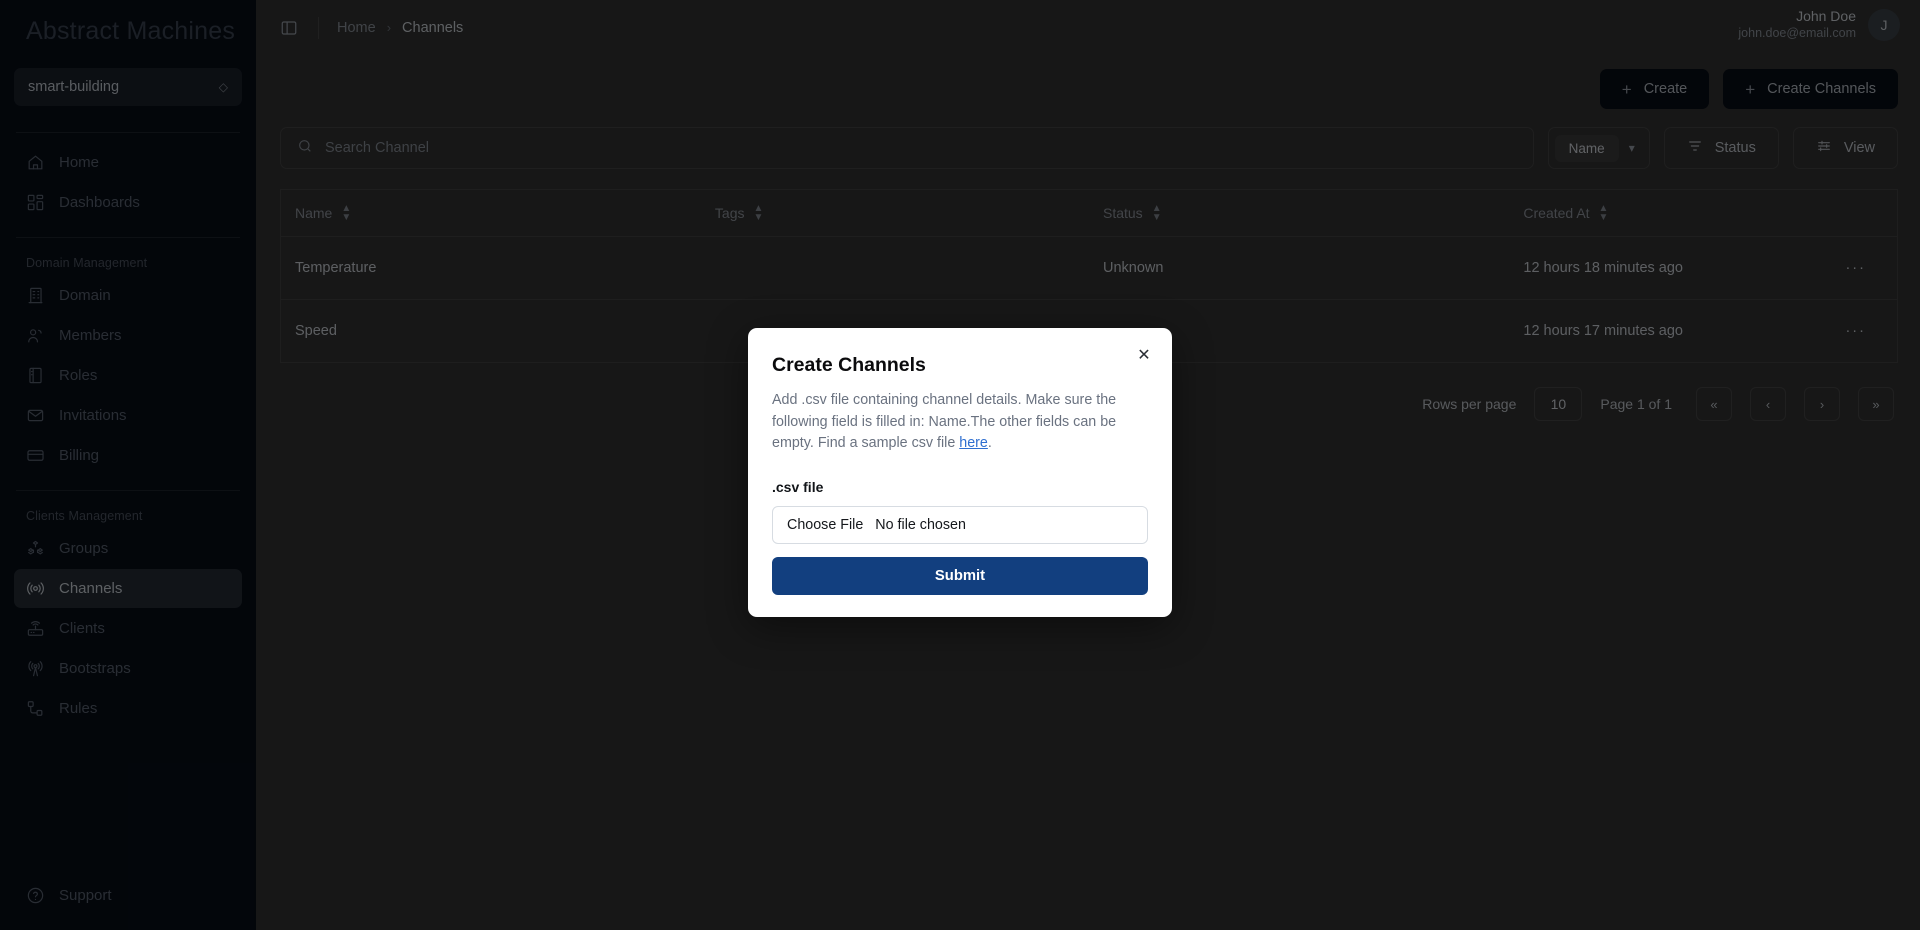  I want to click on modal-title: Create Channels, so click(849, 365).